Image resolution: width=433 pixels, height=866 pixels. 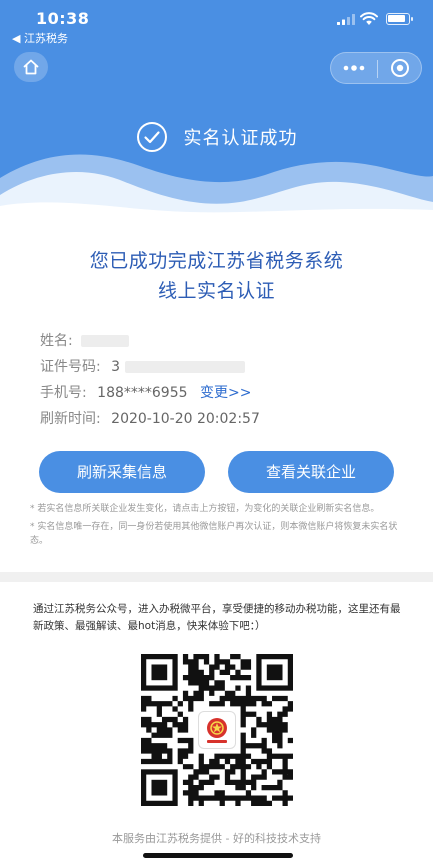 I want to click on view-companies-button: 查看关联企业, so click(x=311, y=472).